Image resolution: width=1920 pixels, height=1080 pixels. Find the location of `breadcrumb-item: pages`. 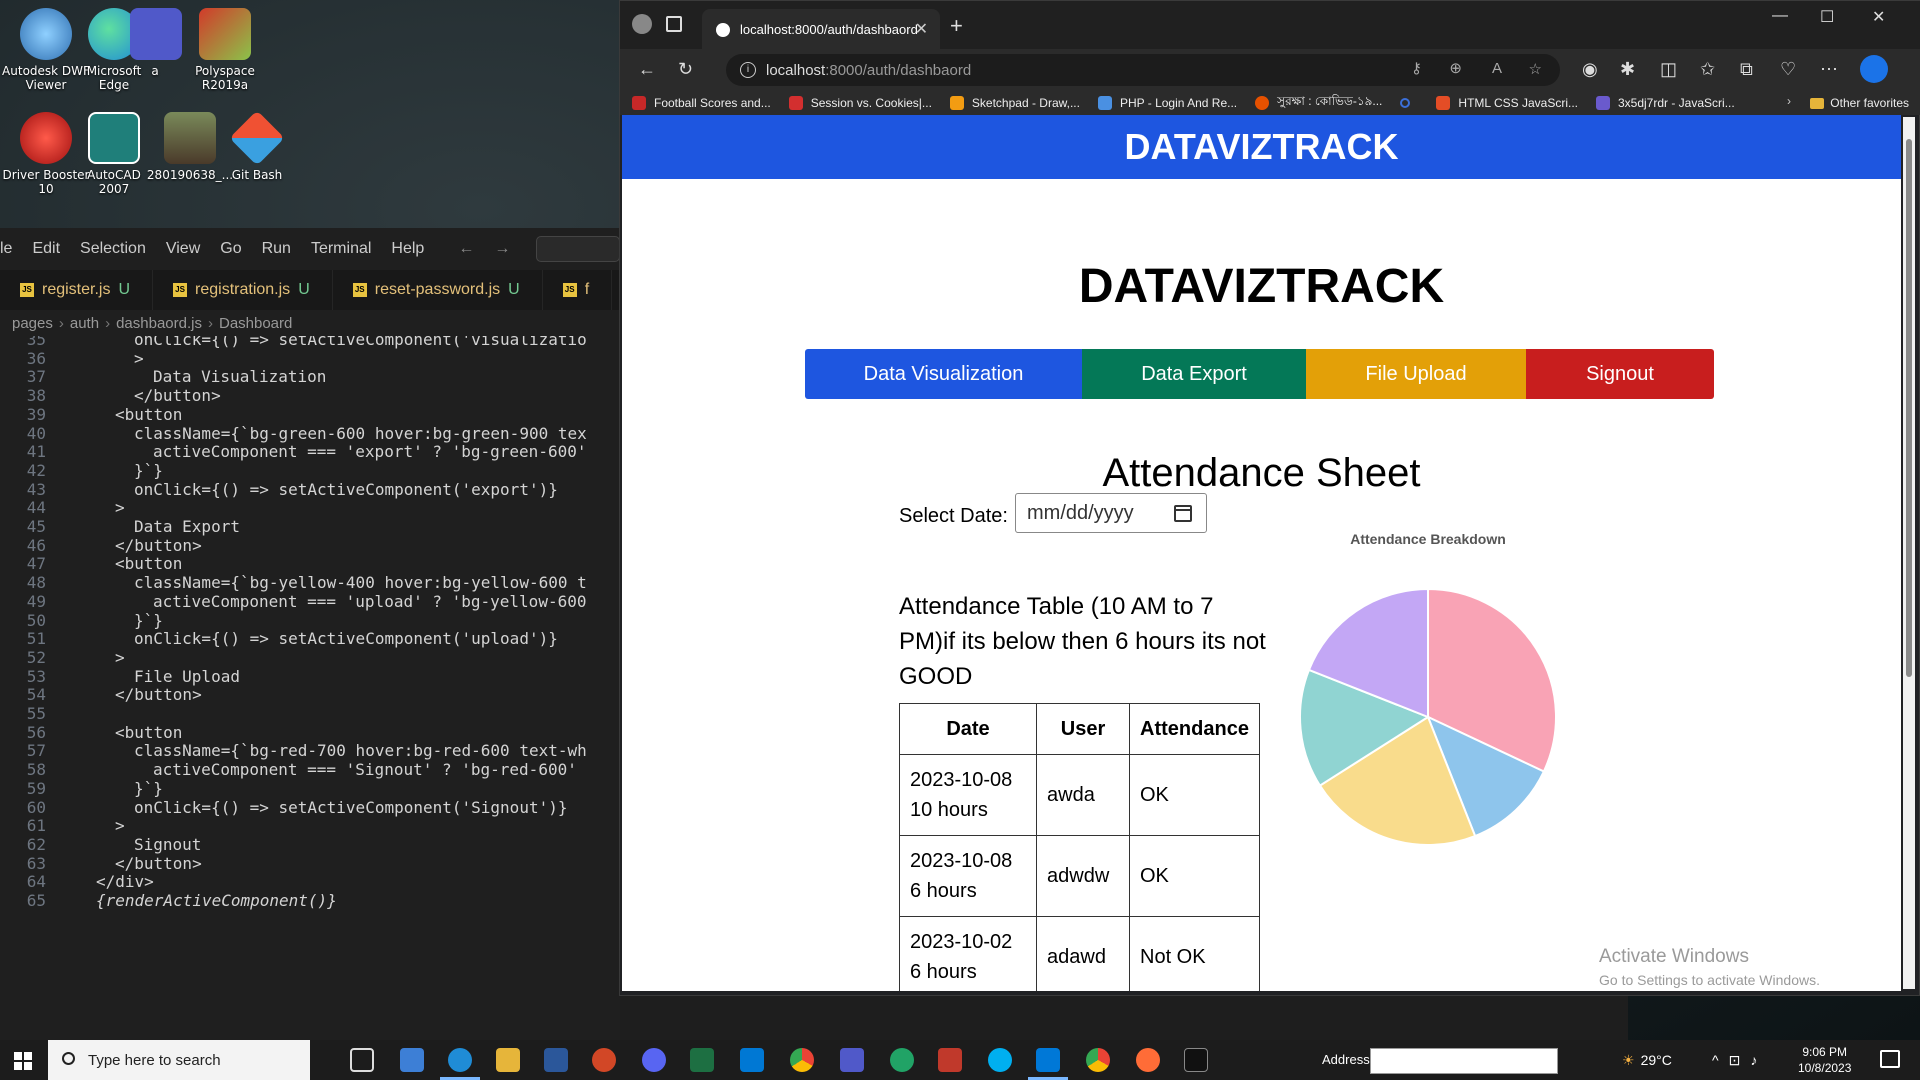

breadcrumb-item: pages is located at coordinates (32, 323).